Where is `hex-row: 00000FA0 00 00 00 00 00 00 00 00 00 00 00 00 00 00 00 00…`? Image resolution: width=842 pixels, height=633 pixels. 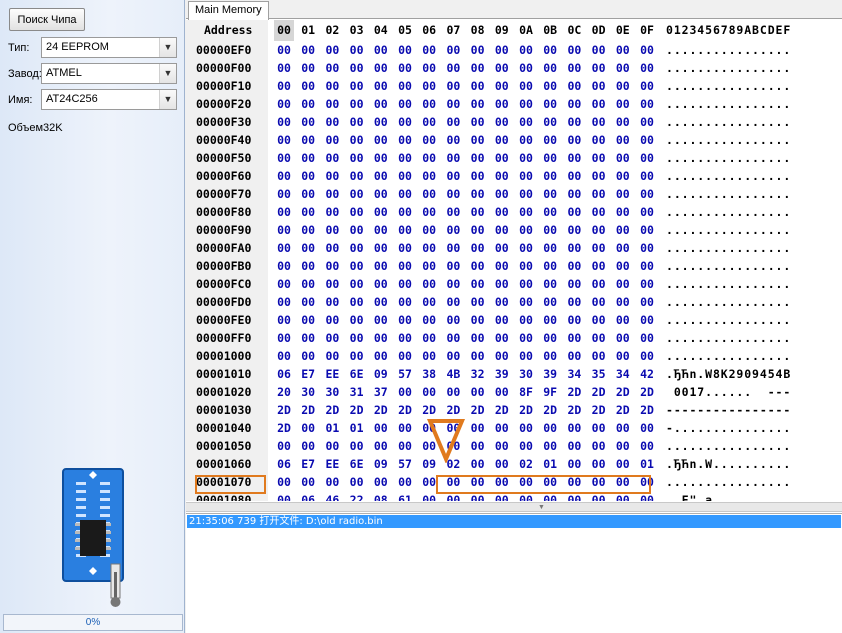 hex-row: 00000FA0 00 00 00 00 00 00 00 00 00 00 00 00 00 00 00 00… is located at coordinates (514, 248).